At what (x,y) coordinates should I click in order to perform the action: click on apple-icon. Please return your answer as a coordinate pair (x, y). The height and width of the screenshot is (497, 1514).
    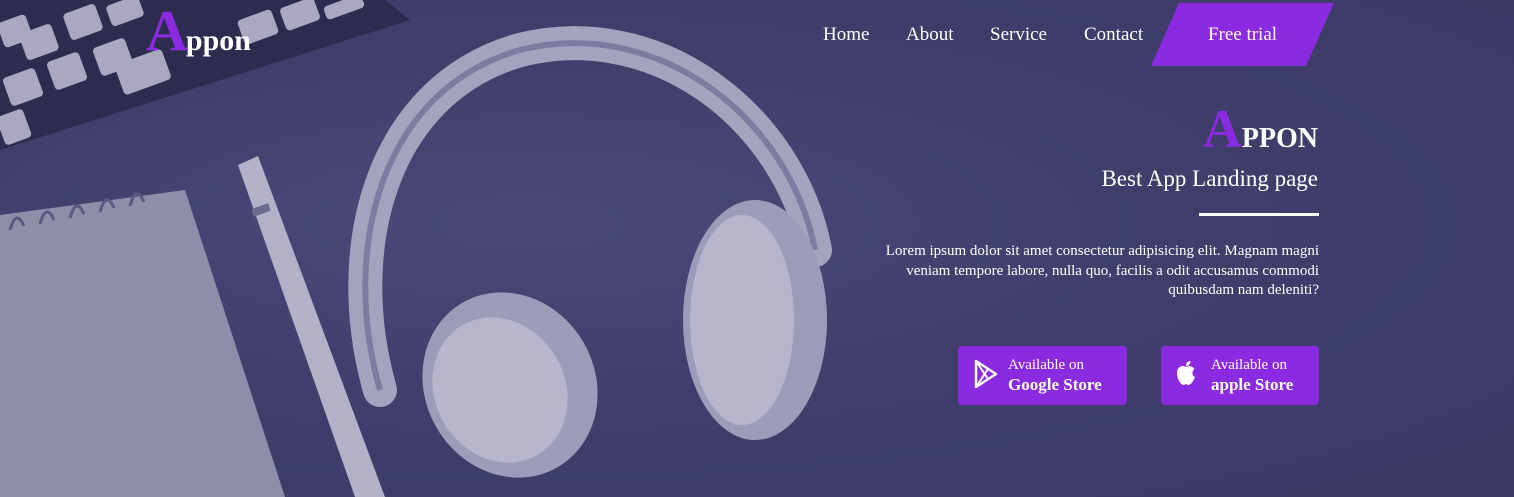
    Looking at the image, I should click on (1186, 373).